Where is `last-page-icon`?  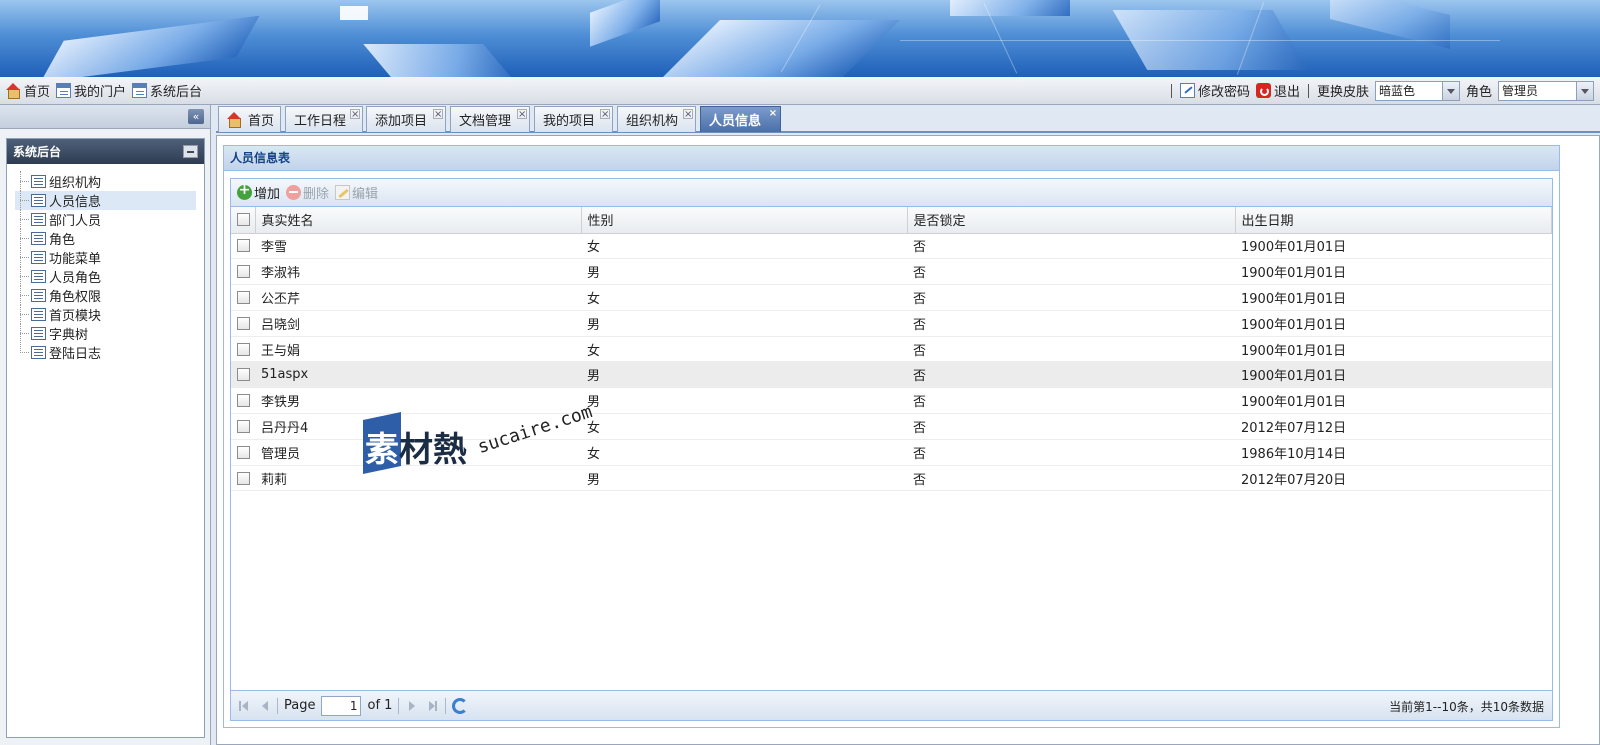 last-page-icon is located at coordinates (432, 706).